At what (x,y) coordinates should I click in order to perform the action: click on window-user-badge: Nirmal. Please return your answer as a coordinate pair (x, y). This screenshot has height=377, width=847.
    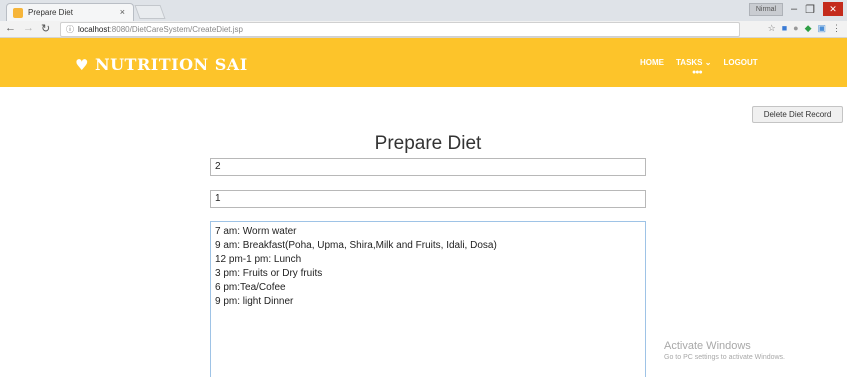
    Looking at the image, I should click on (766, 9).